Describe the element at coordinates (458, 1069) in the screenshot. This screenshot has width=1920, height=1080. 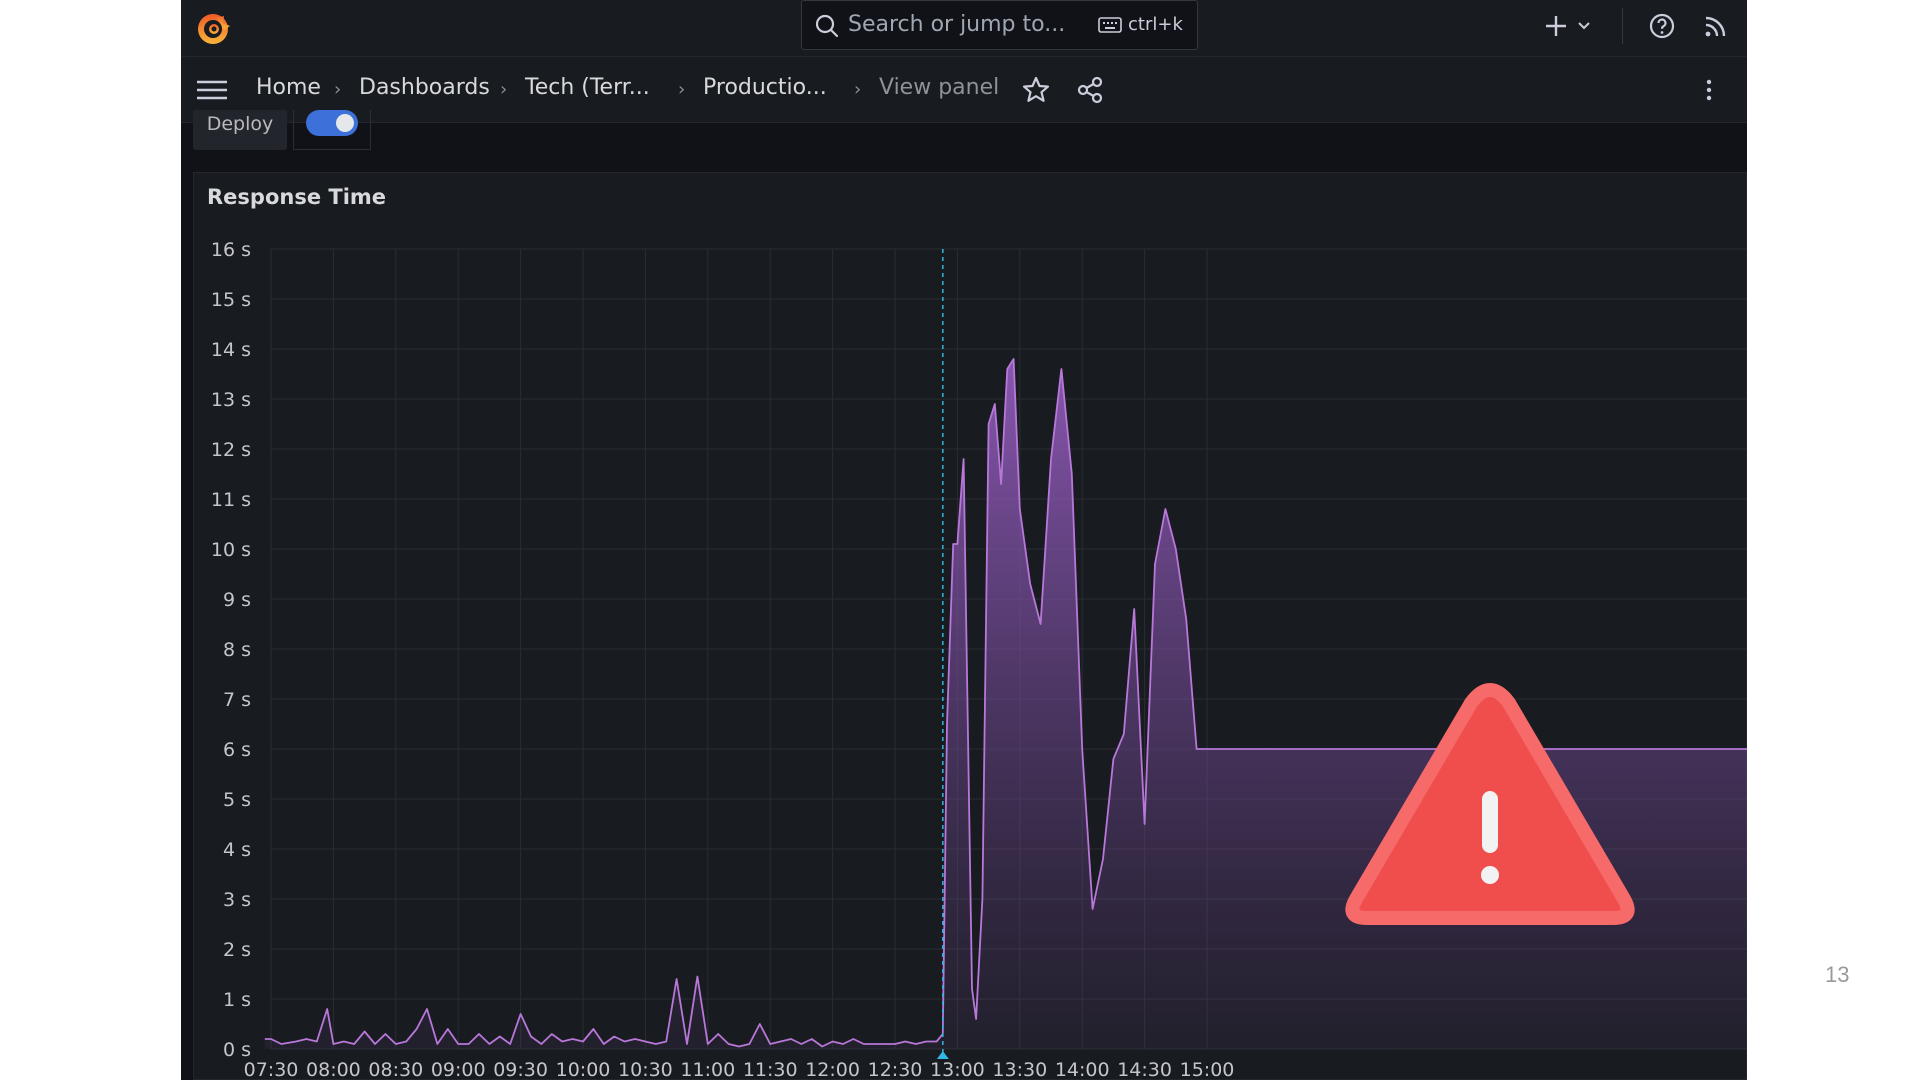
I see `x-tick-label: 09:00` at that location.